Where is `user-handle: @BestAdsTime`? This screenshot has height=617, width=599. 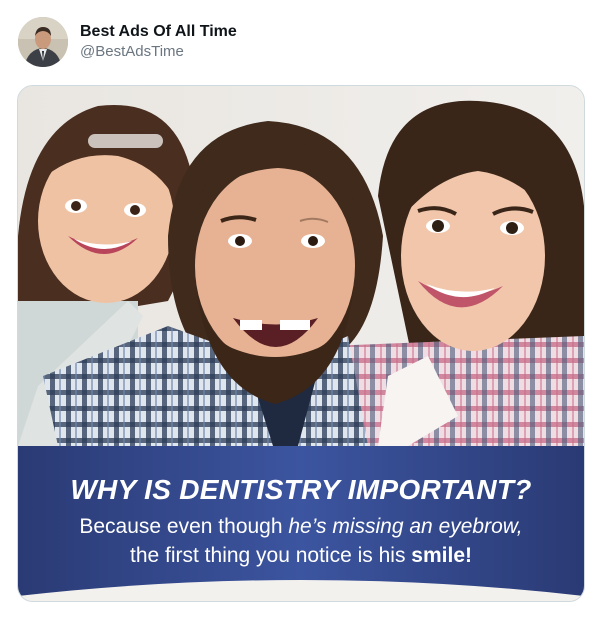 user-handle: @BestAdsTime is located at coordinates (158, 52).